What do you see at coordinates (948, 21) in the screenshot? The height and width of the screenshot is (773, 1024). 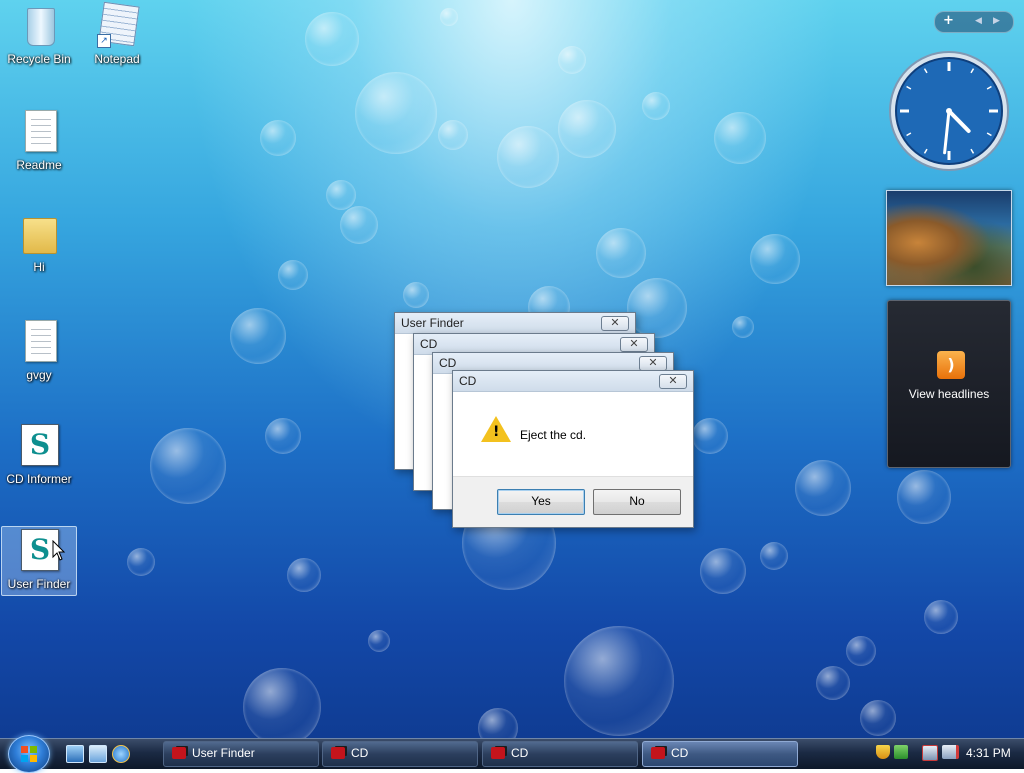 I see `add-gadget-button: +` at bounding box center [948, 21].